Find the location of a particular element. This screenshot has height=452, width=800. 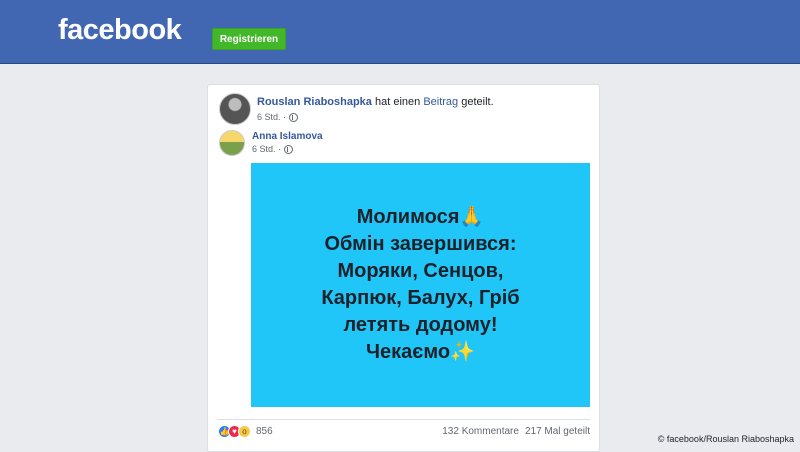

image-text-line: Карпюк, Балух, Гріб is located at coordinates (420, 298).